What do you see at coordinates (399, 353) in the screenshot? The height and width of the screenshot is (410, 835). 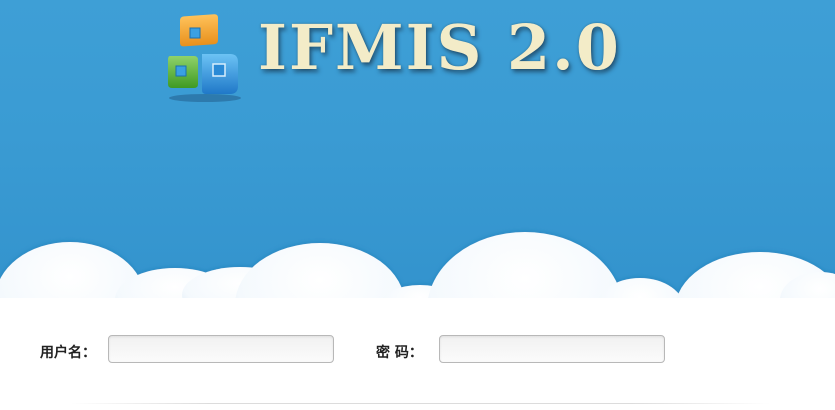 I see `password-label: 密 码：` at bounding box center [399, 353].